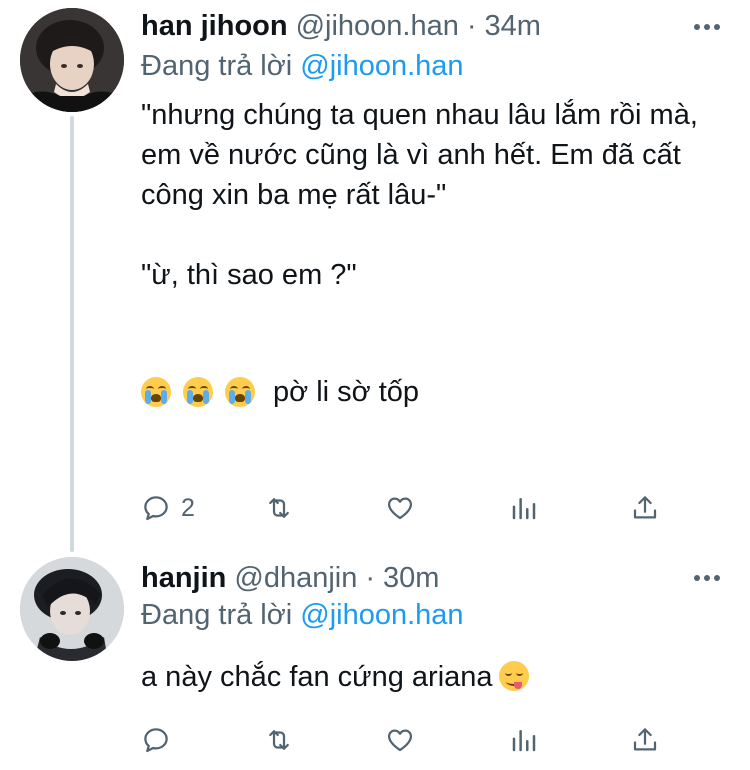 The image size is (750, 770). I want to click on tweet-header: han jihoon @jihoon.han · 34m, so click(341, 26).